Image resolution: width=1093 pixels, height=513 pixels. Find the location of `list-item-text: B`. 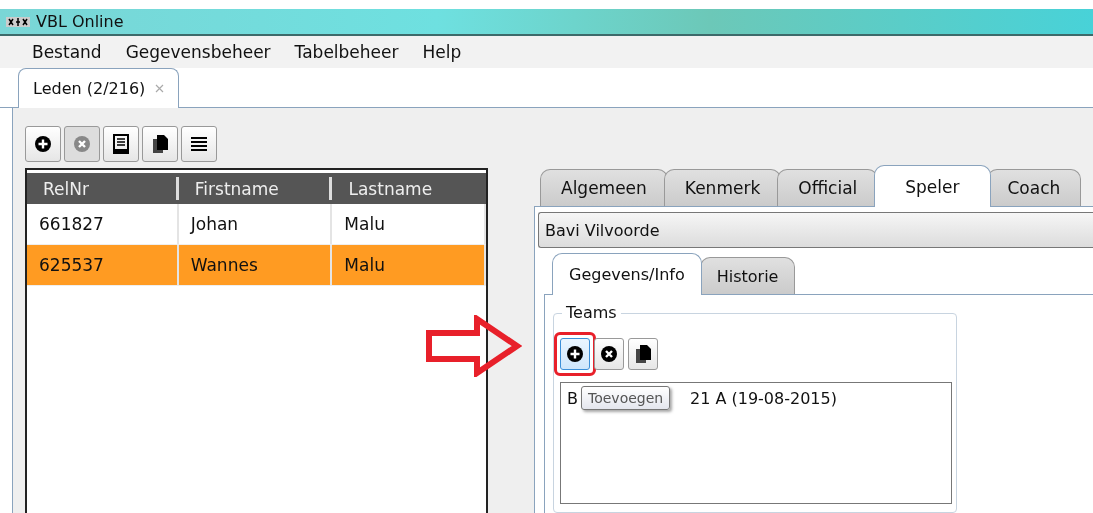

list-item-text: B is located at coordinates (572, 398).